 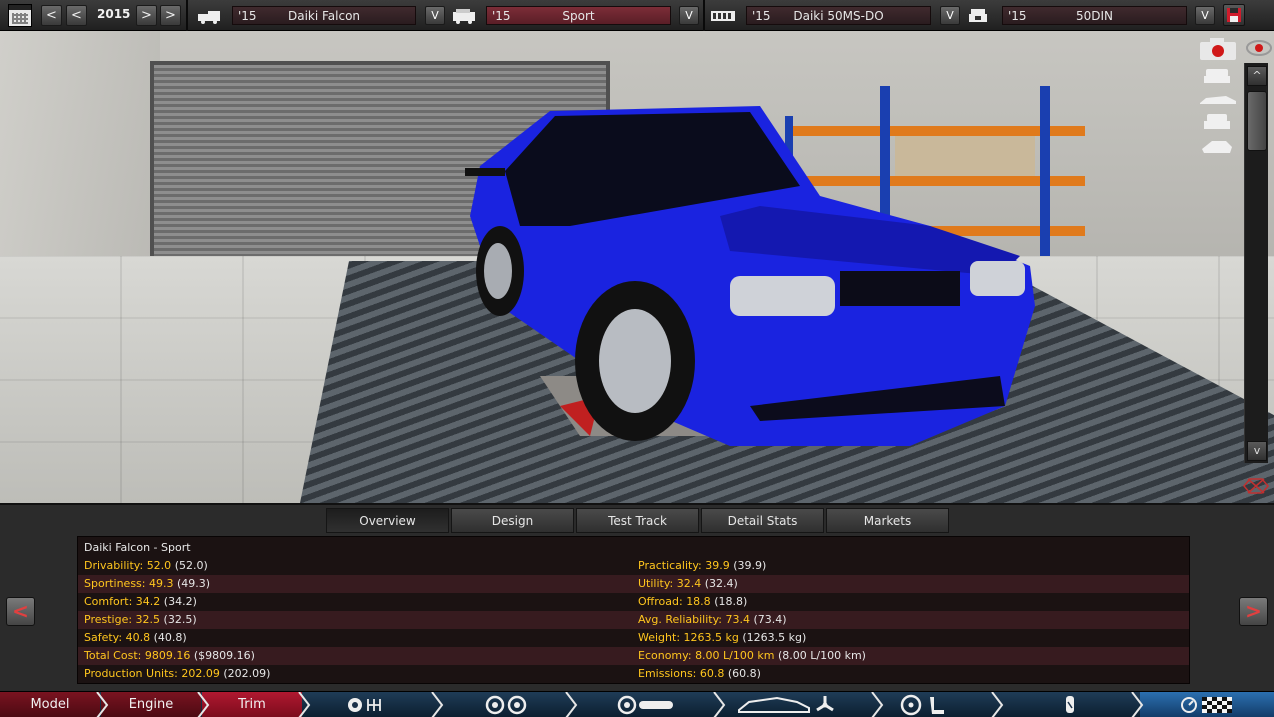 I want to click on stat-item: Production Units: 202.09 (202.09), so click(x=177, y=673).